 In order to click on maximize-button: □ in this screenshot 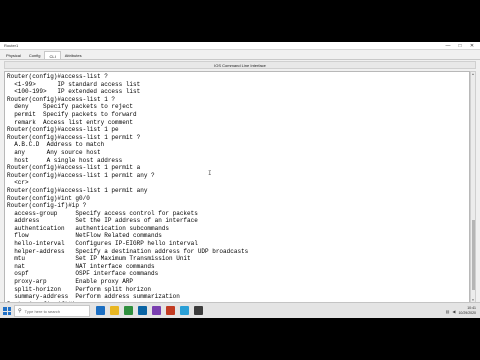, I will do `click(460, 46)`.